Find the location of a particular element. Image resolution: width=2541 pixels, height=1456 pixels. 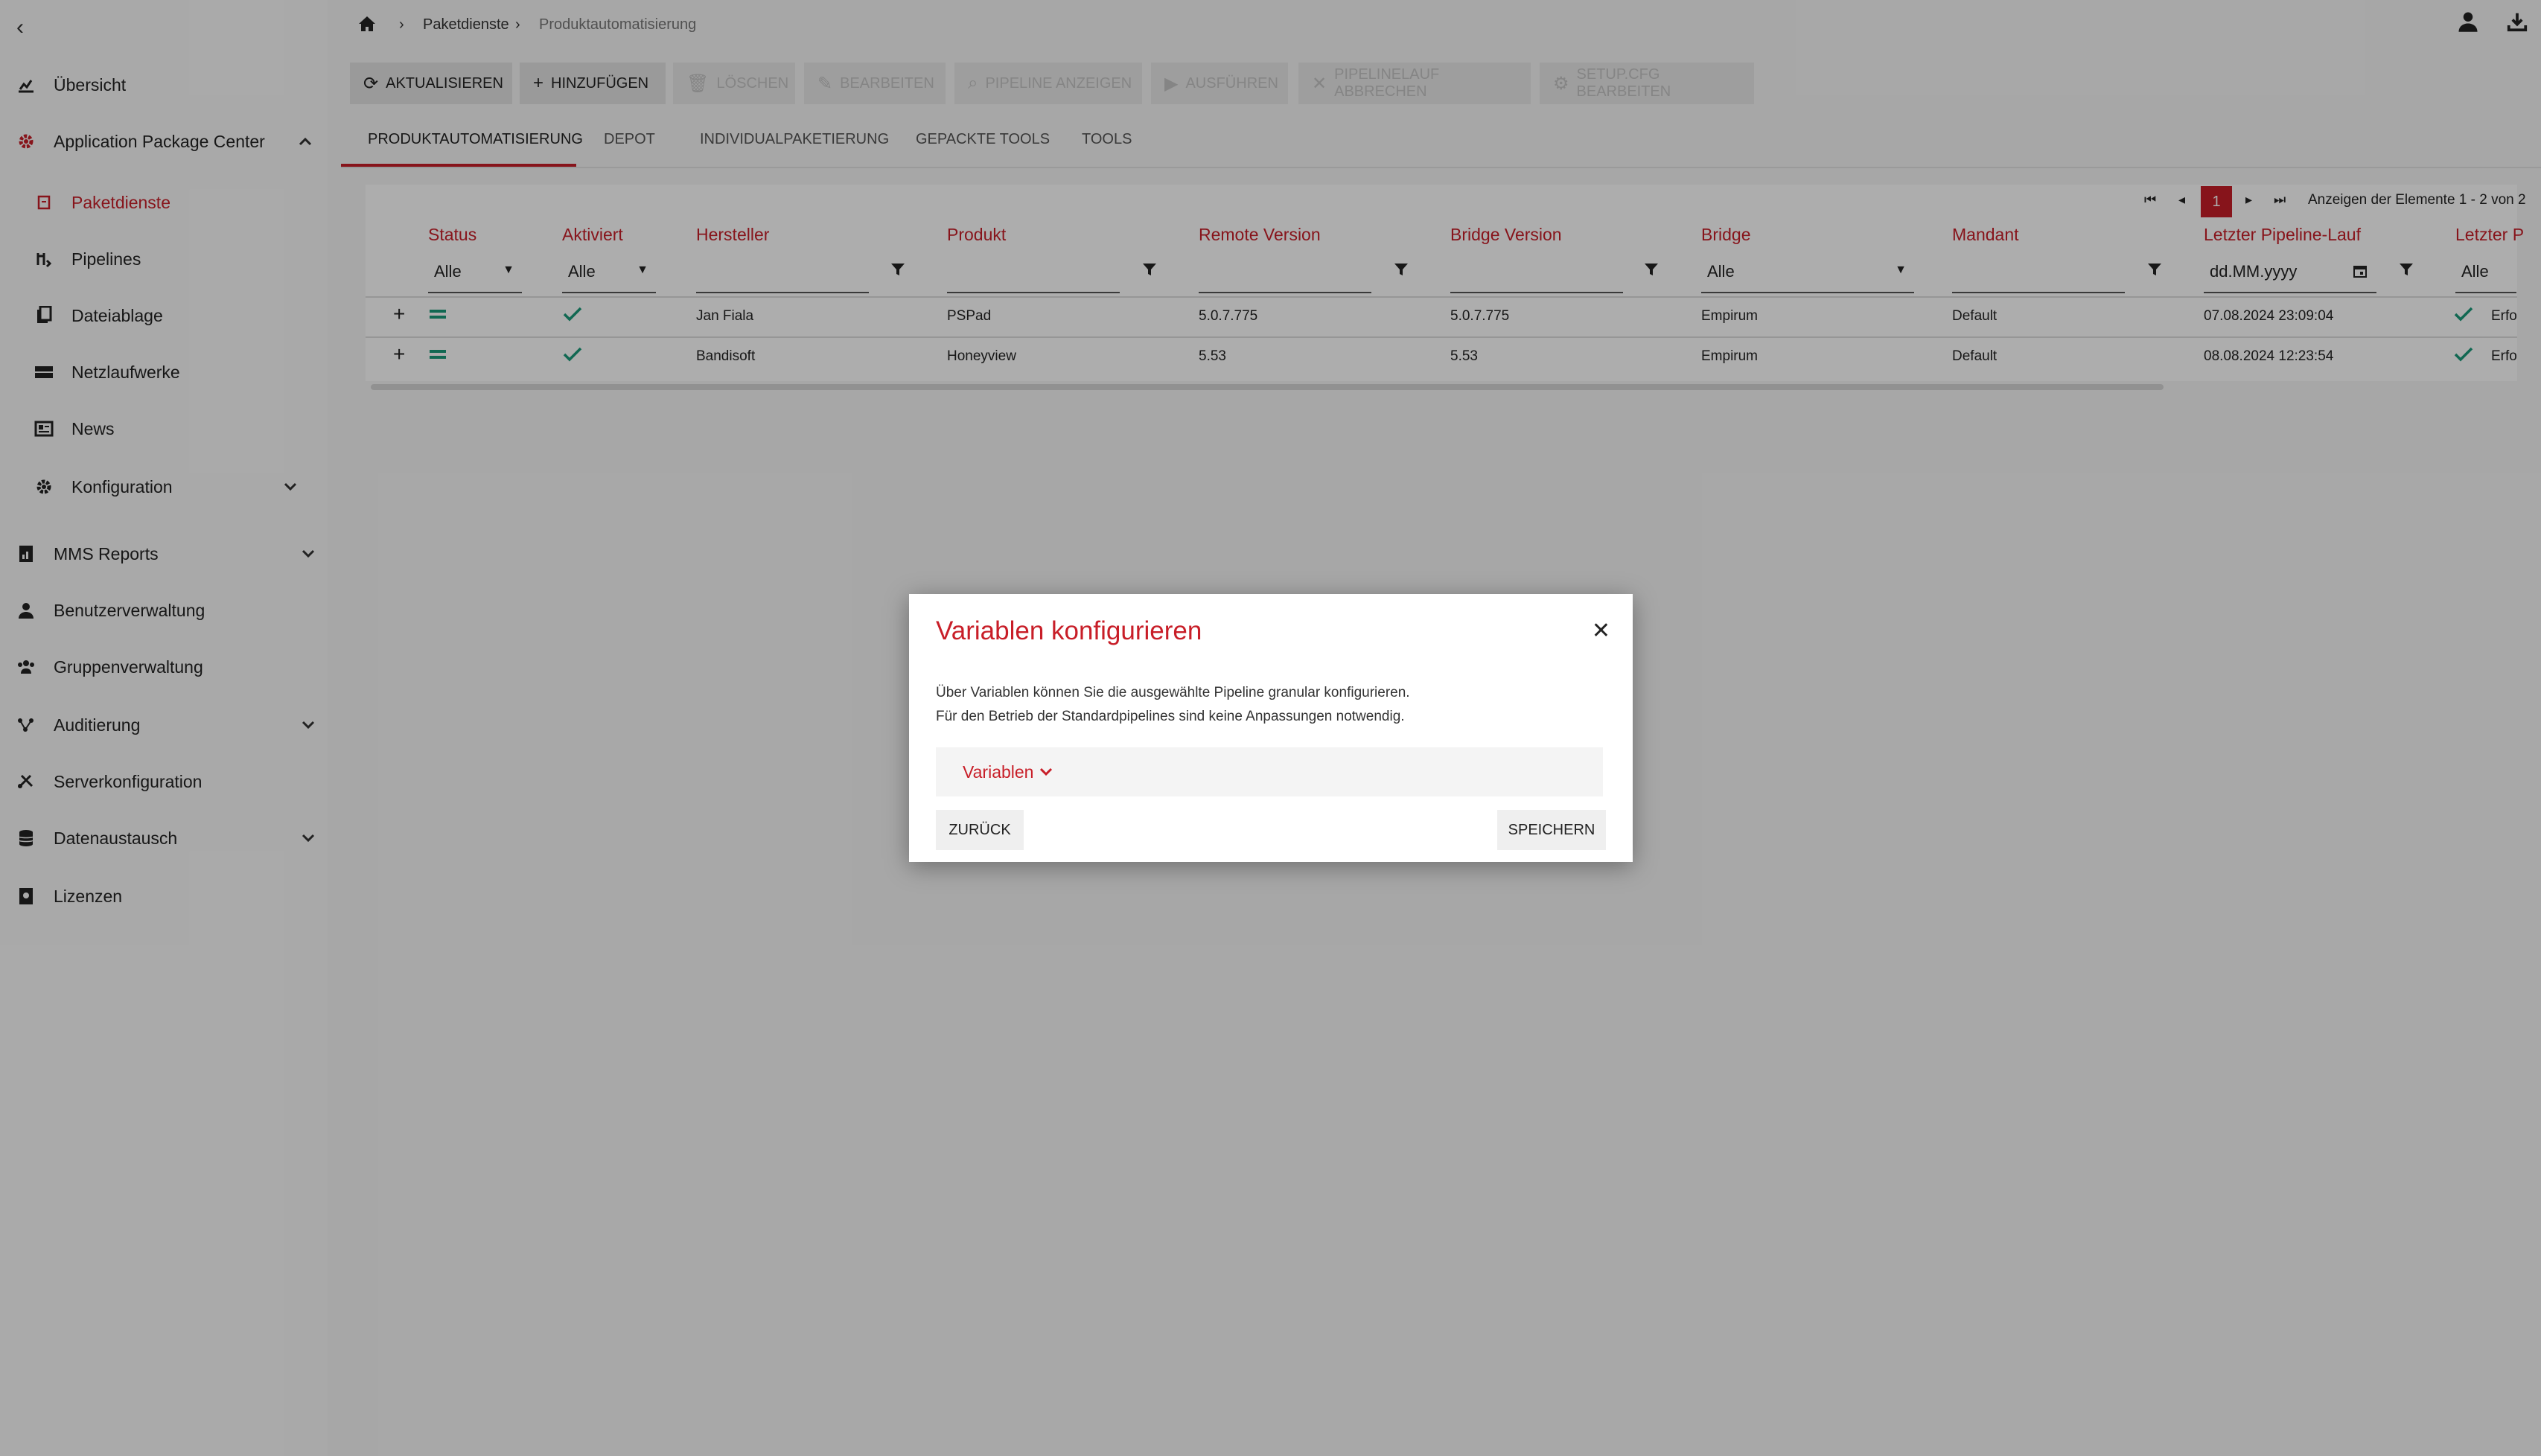

save-button: SPEICHERN is located at coordinates (1551, 830).